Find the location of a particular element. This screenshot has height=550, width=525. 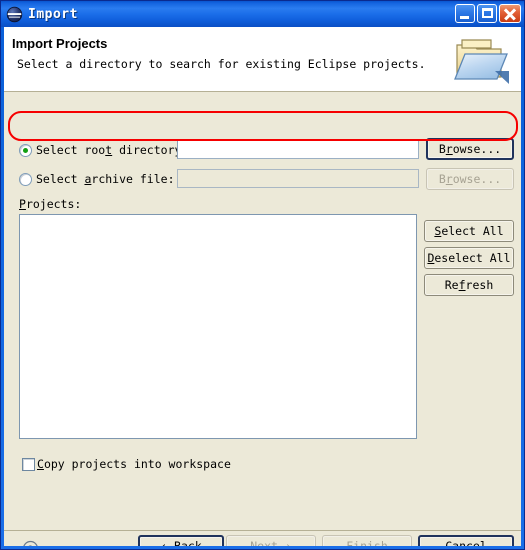

page-title: Import Projects is located at coordinates (60, 43).